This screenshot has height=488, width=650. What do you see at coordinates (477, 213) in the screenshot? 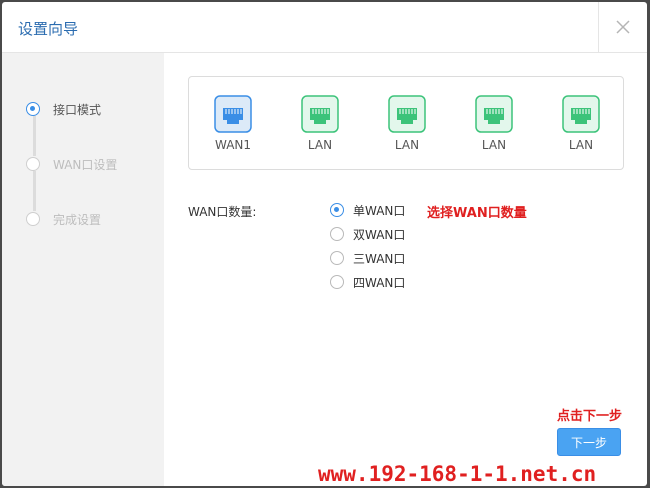
I see `wan-count-hint: 选择WAN口数量` at bounding box center [477, 213].